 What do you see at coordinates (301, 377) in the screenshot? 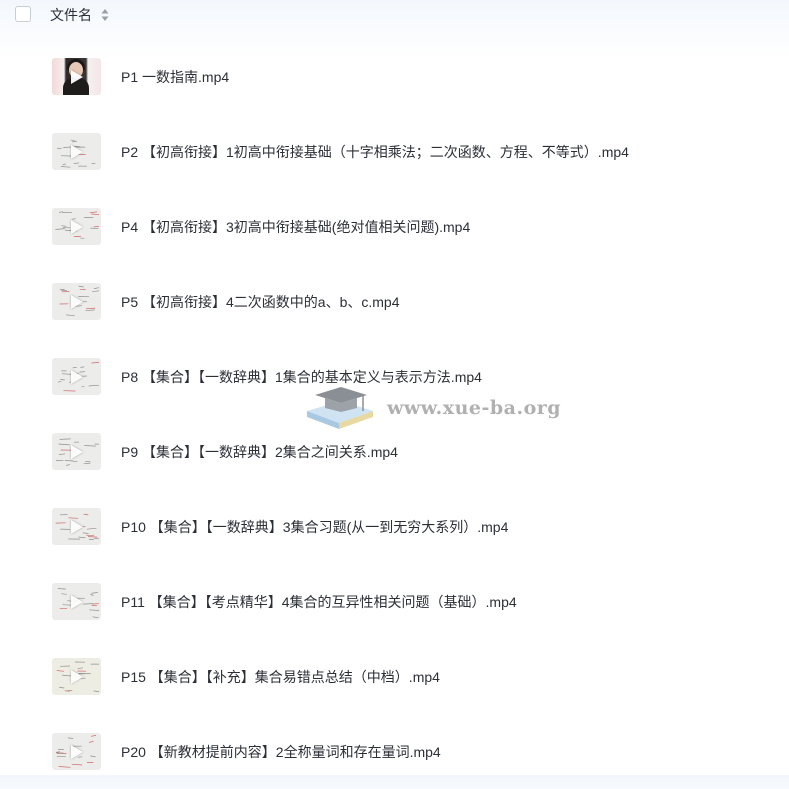
I see `file-name: P8 【集合】【一数辞典】1集合的基本定义与表示方法.mp4` at bounding box center [301, 377].